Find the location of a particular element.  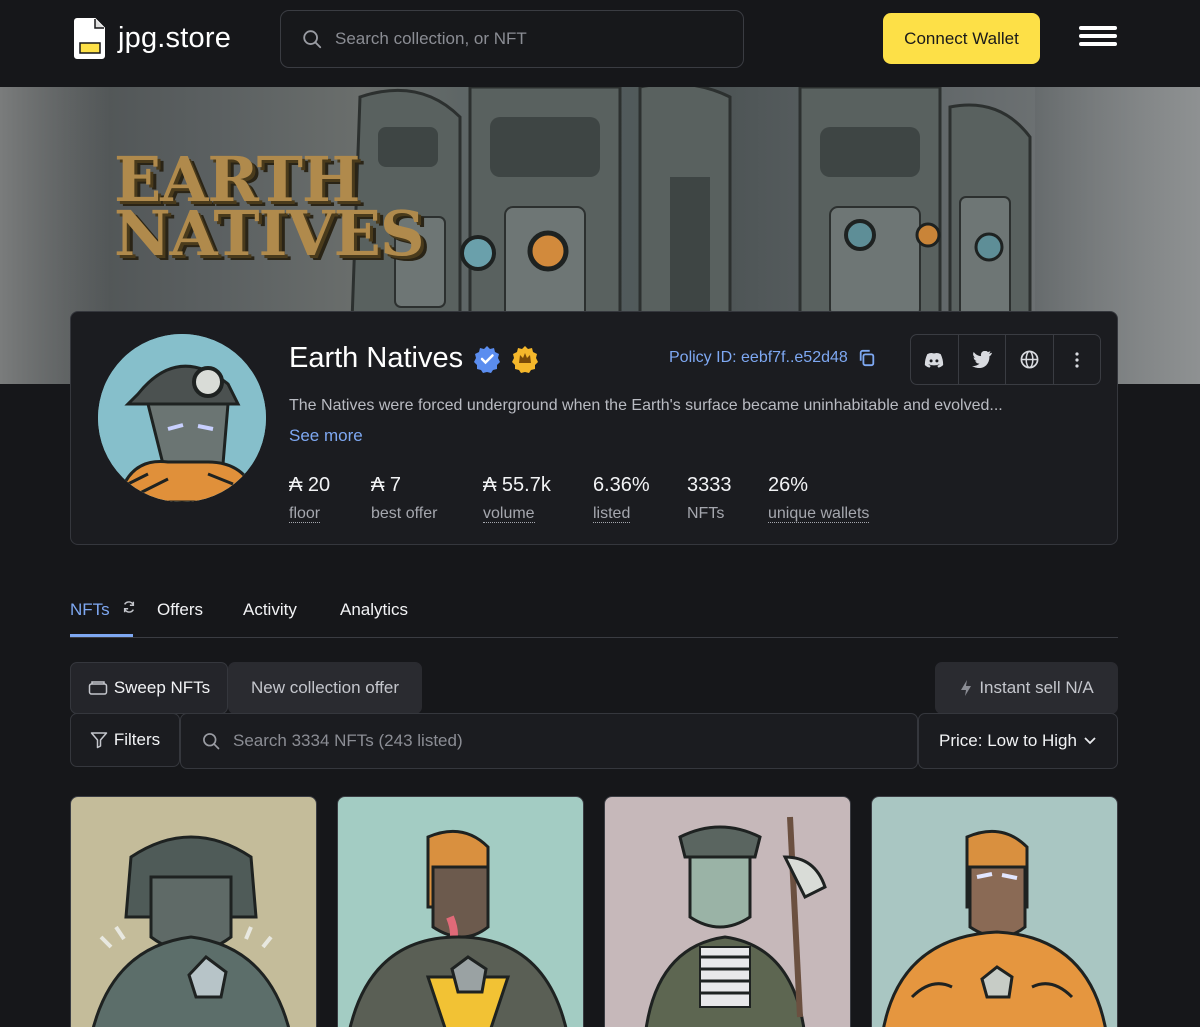

new-collection-offer-button: New collection offer is located at coordinates (325, 688).